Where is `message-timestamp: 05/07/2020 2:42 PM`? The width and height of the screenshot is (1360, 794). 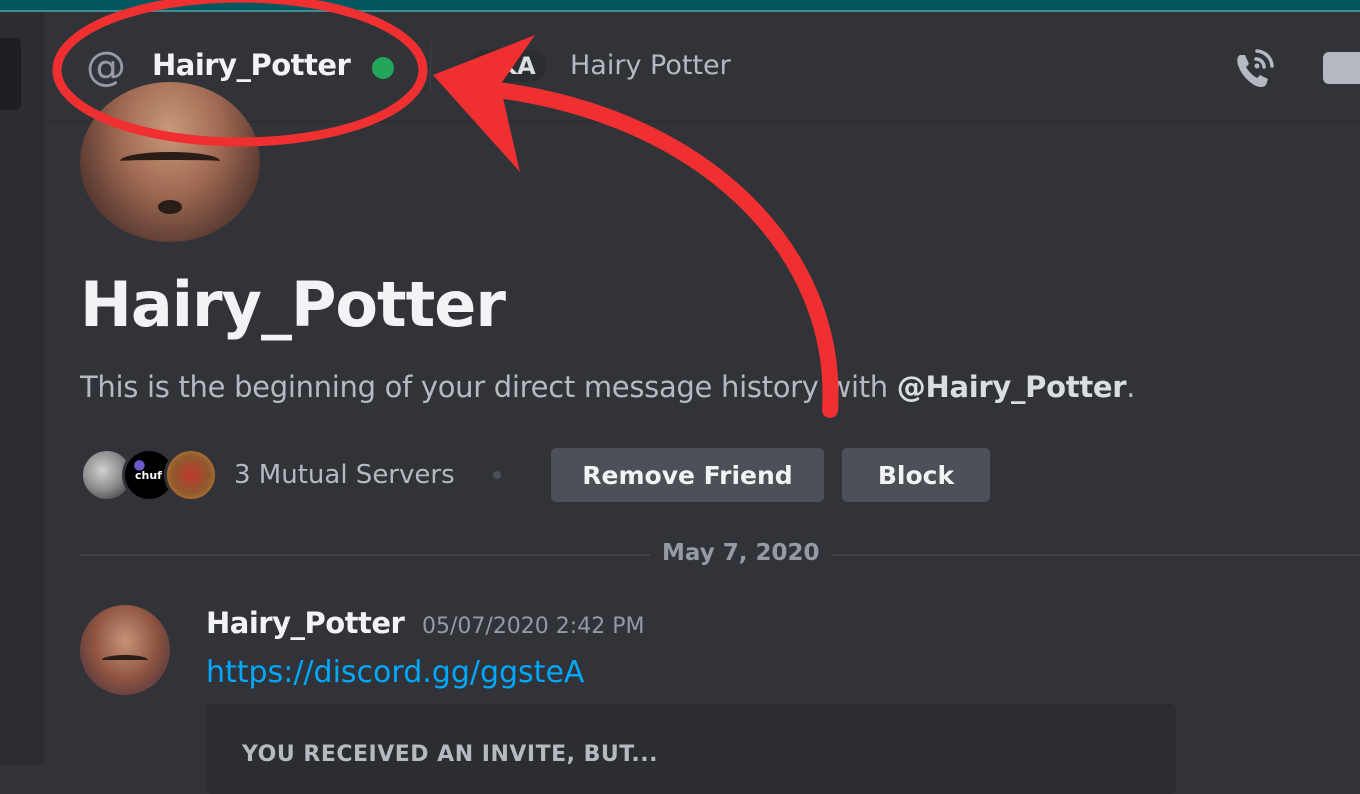
message-timestamp: 05/07/2020 2:42 PM is located at coordinates (533, 626).